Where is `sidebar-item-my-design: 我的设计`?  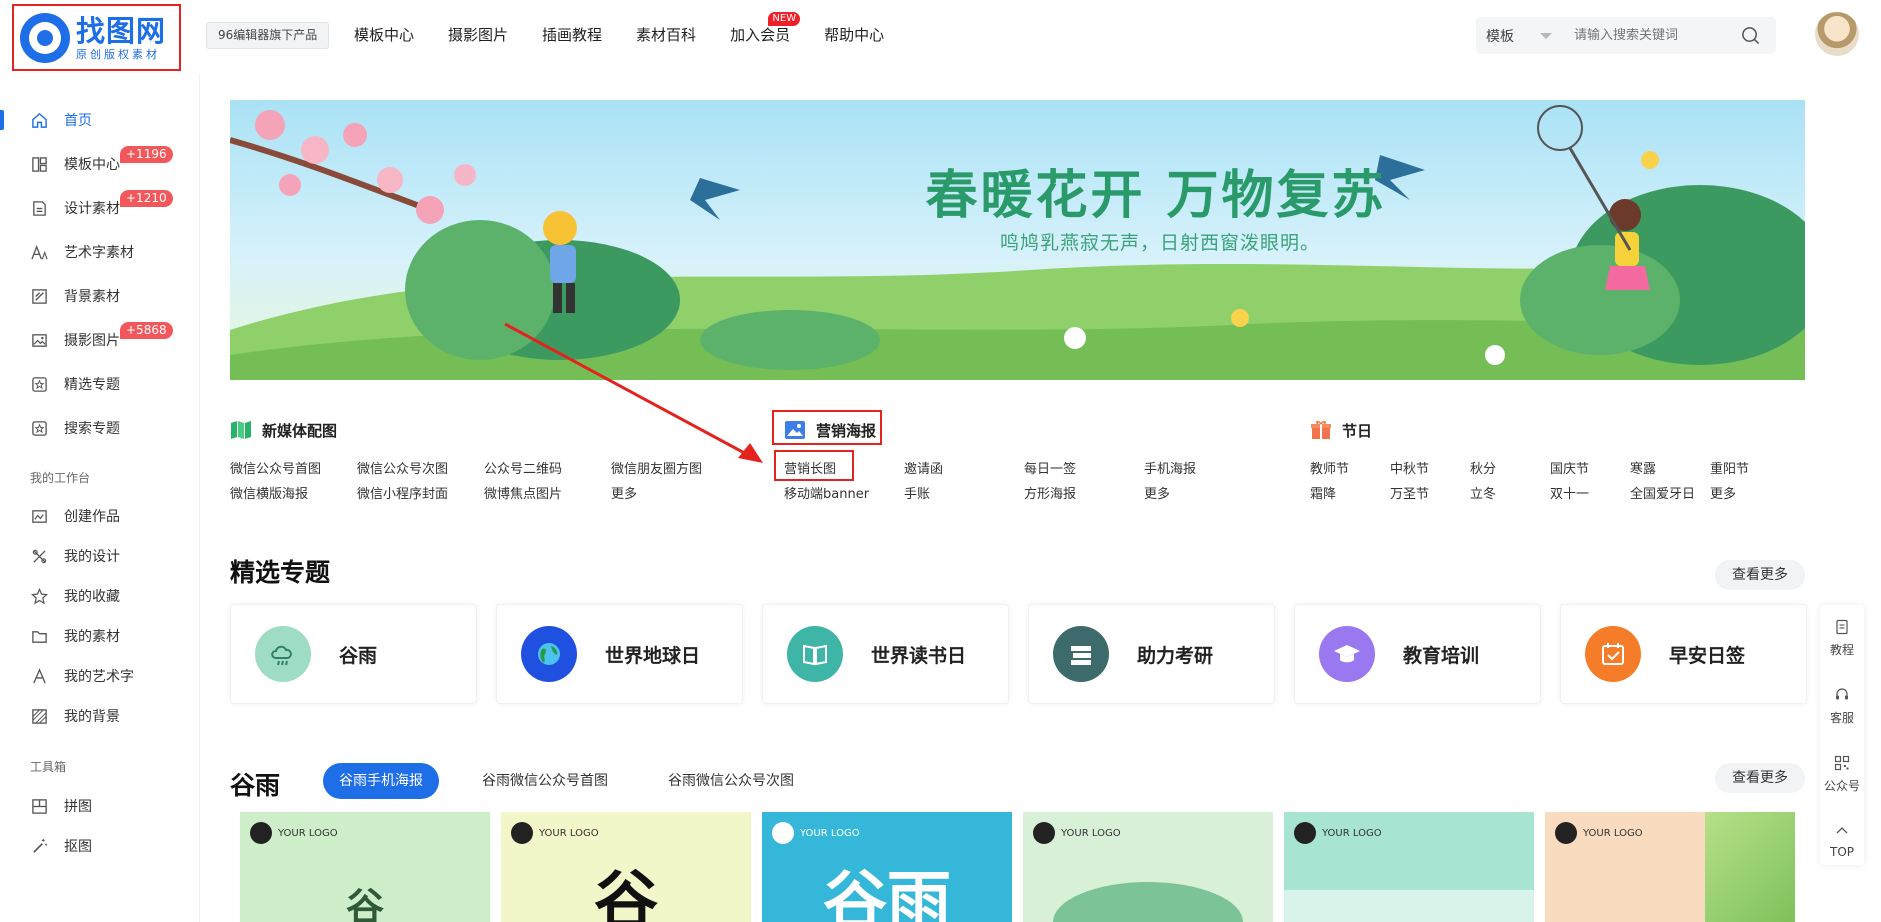
sidebar-item-my-design: 我的设计 is located at coordinates (100, 556).